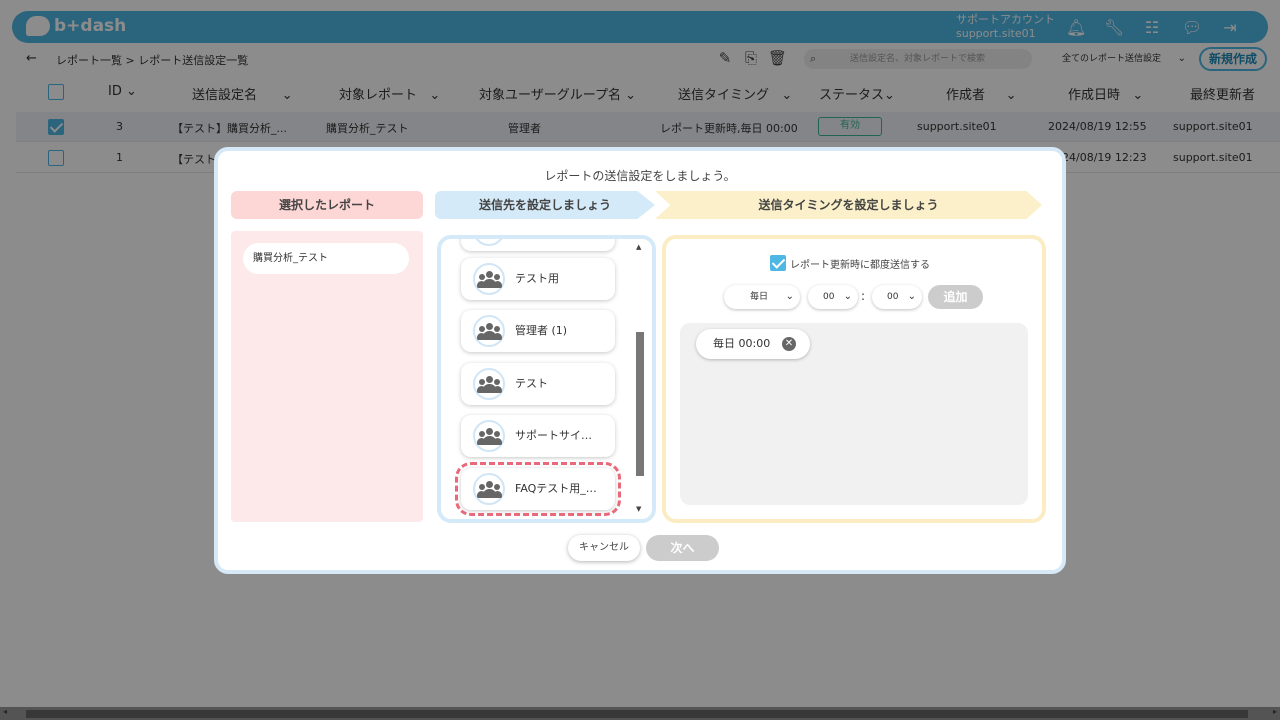 This screenshot has height=720, width=1280. I want to click on group-list-scrollbar: ▲ ▼, so click(640, 378).